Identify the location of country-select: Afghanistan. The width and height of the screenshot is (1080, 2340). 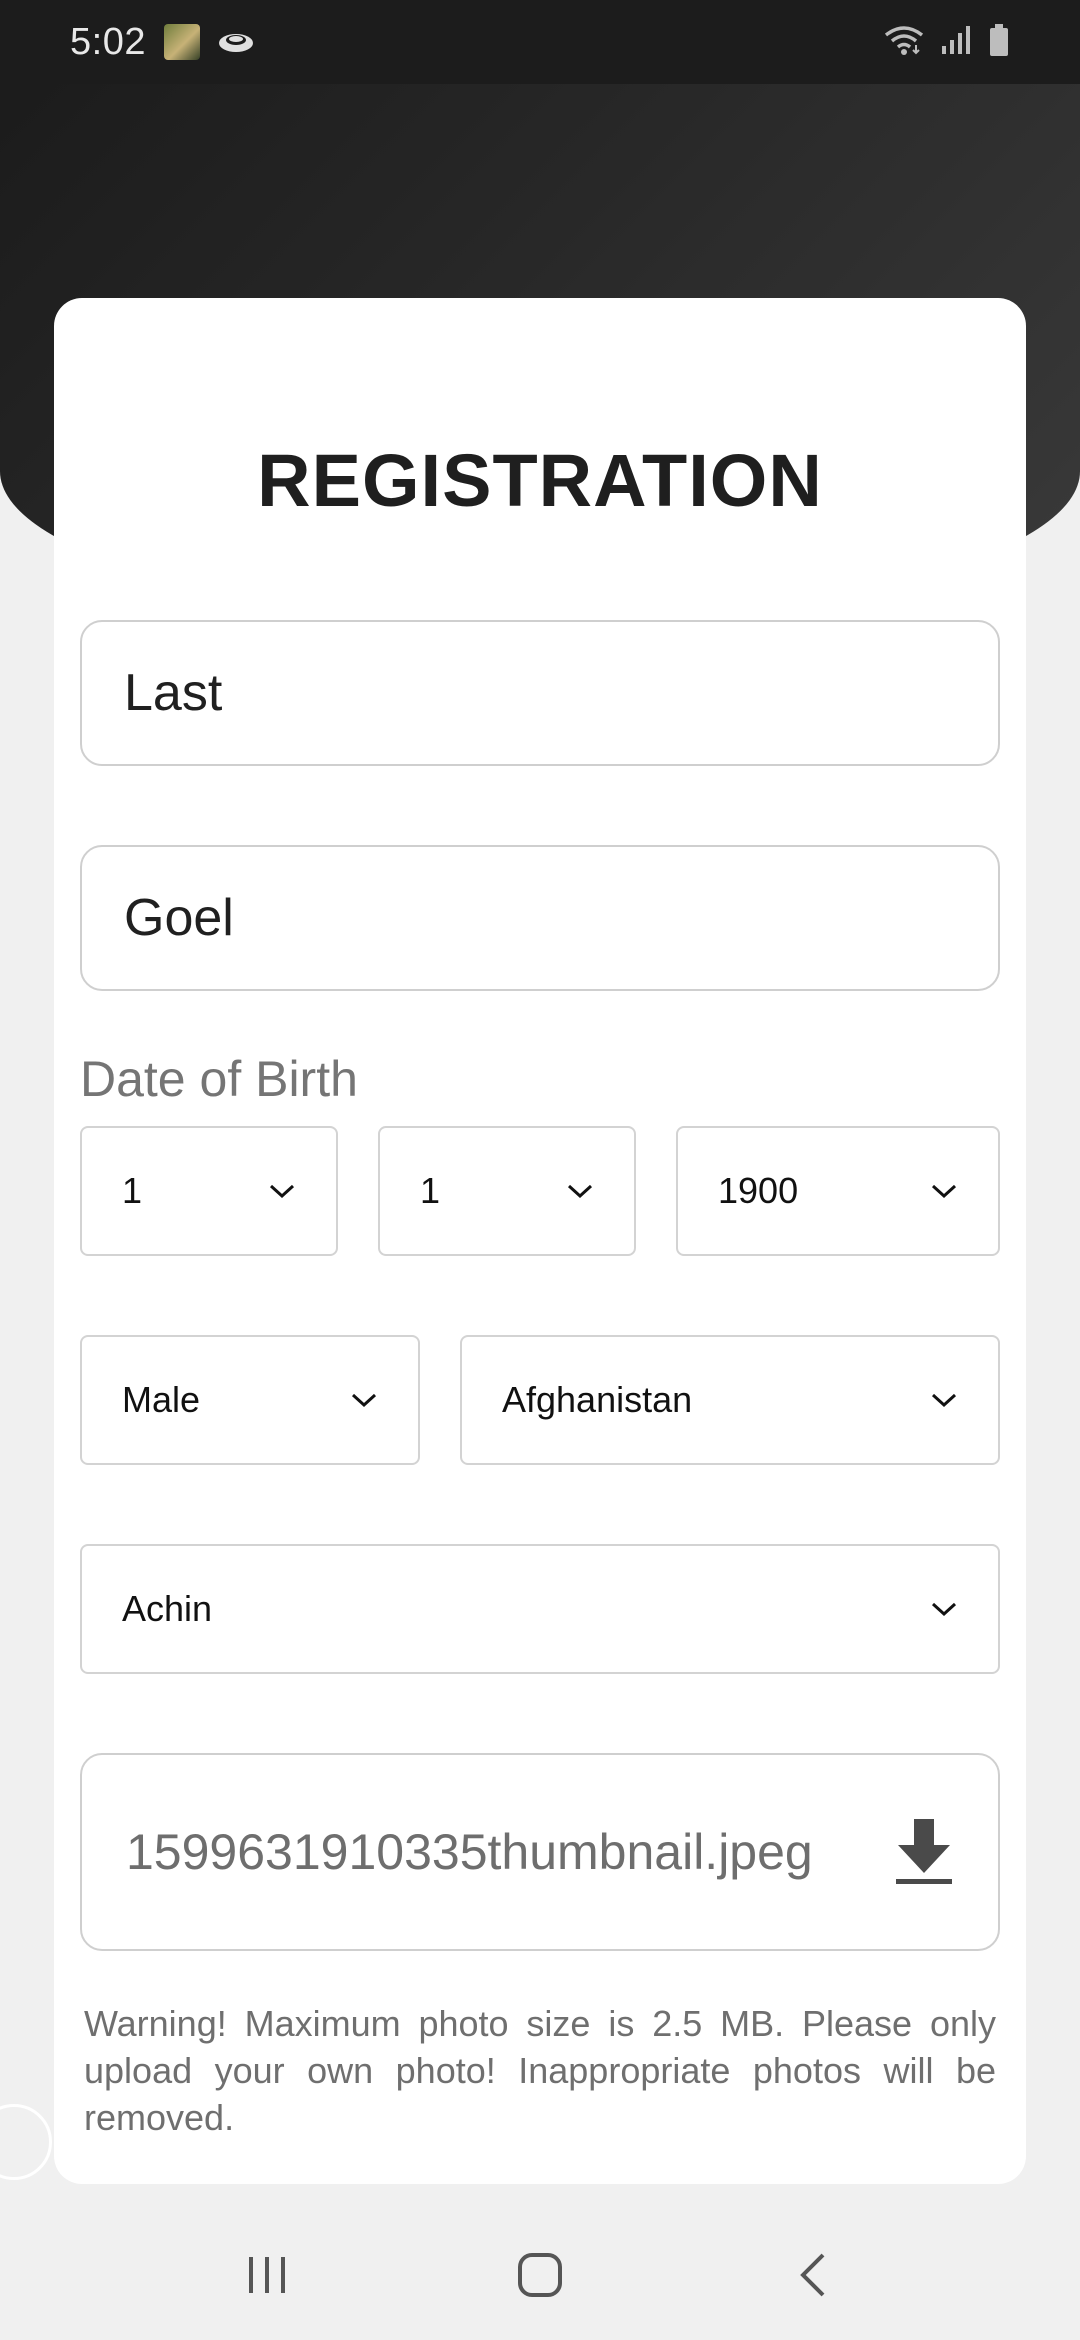
(730, 1400).